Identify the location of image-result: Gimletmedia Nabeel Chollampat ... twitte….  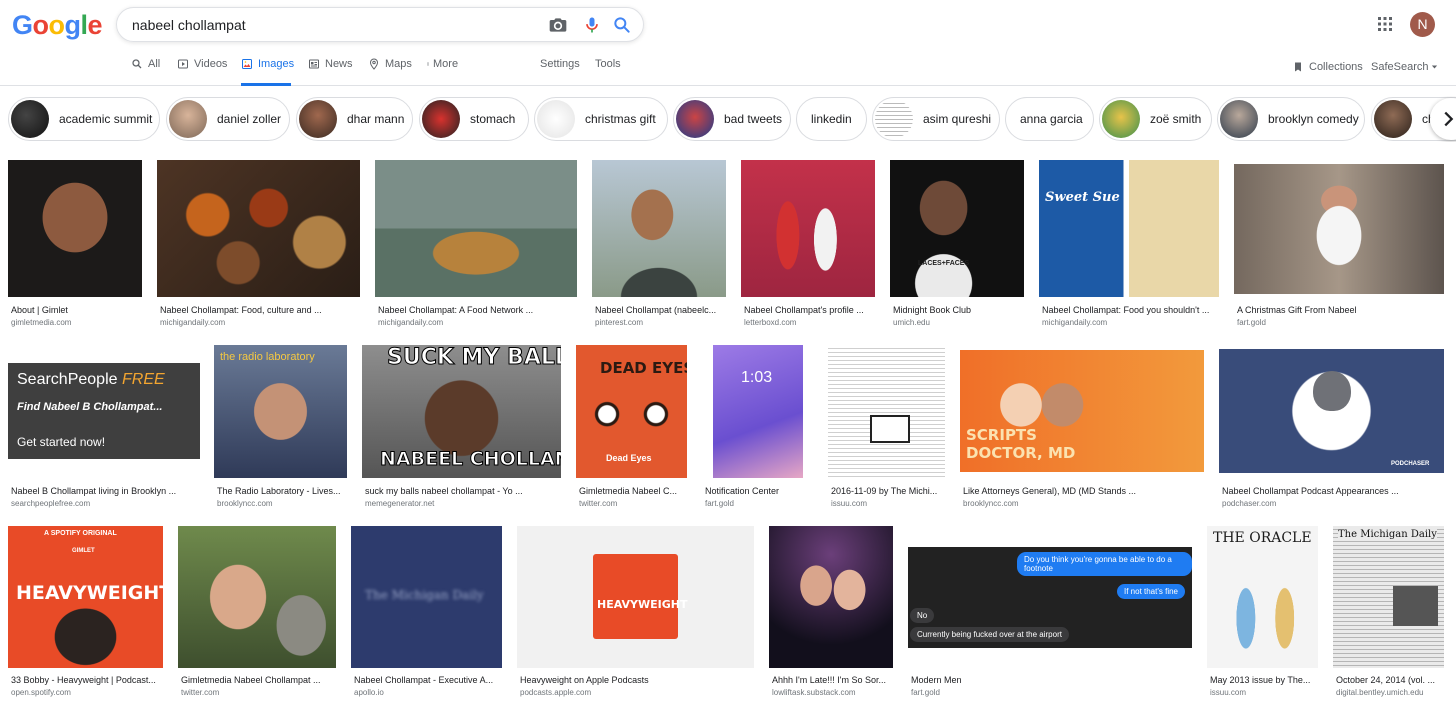
(257, 616).